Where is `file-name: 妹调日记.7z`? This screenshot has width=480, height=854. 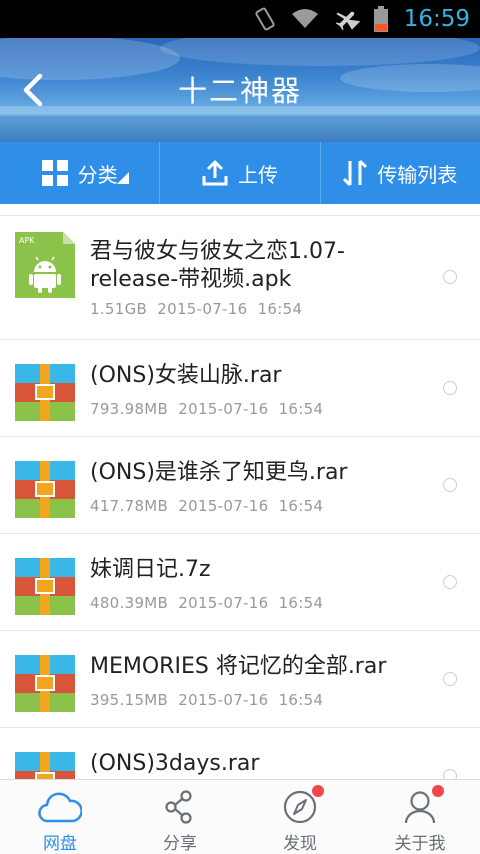
file-name: 妹调日记.7z is located at coordinates (150, 569).